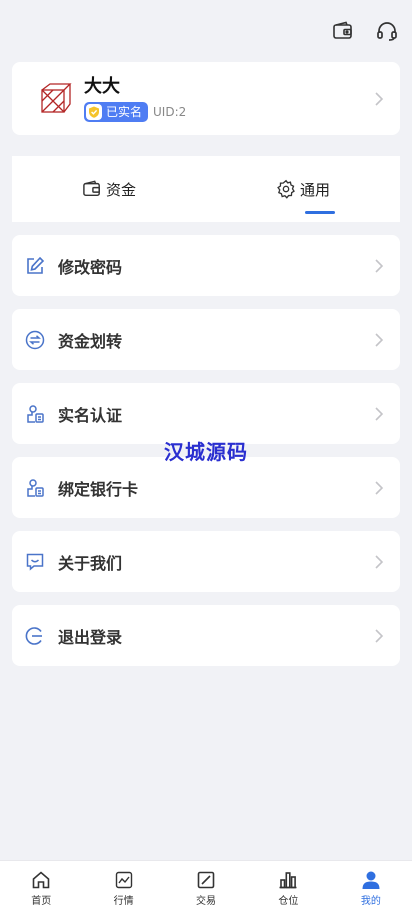  What do you see at coordinates (206, 452) in the screenshot?
I see `watermark: 汉城源码` at bounding box center [206, 452].